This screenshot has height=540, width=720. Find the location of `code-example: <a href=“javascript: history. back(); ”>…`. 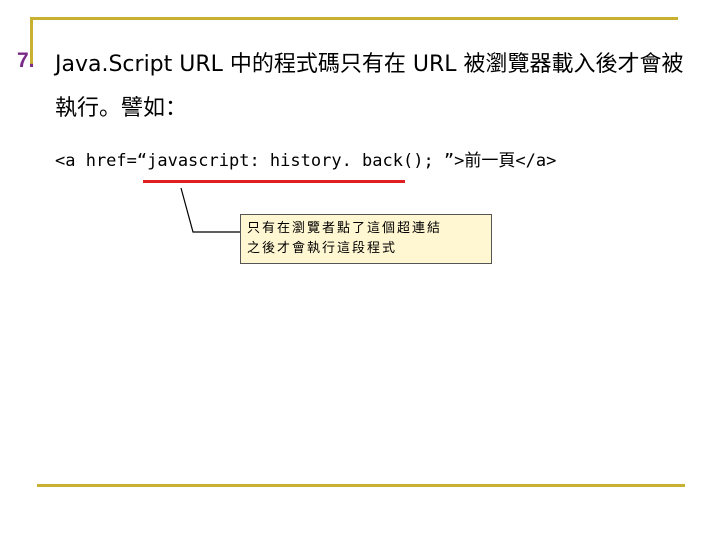

code-example: <a href=“javascript: history. back(); ”>… is located at coordinates (306, 161).